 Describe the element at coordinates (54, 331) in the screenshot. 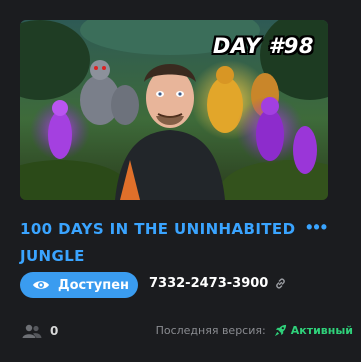

I see `players-count-value: 0` at that location.